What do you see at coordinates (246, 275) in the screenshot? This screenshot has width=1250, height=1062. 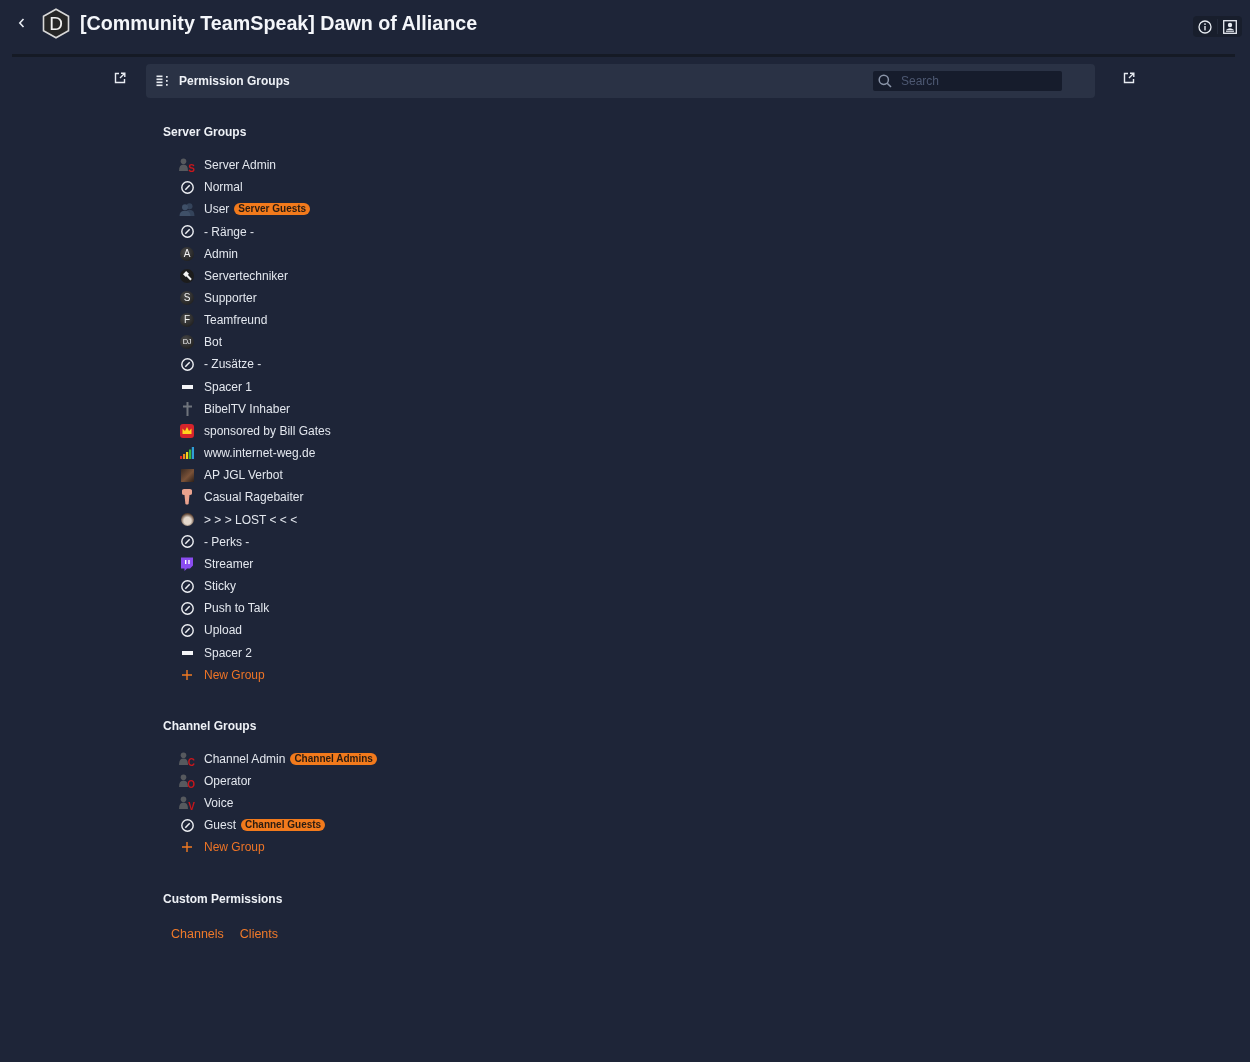 I see `group-name: Servertechniker` at bounding box center [246, 275].